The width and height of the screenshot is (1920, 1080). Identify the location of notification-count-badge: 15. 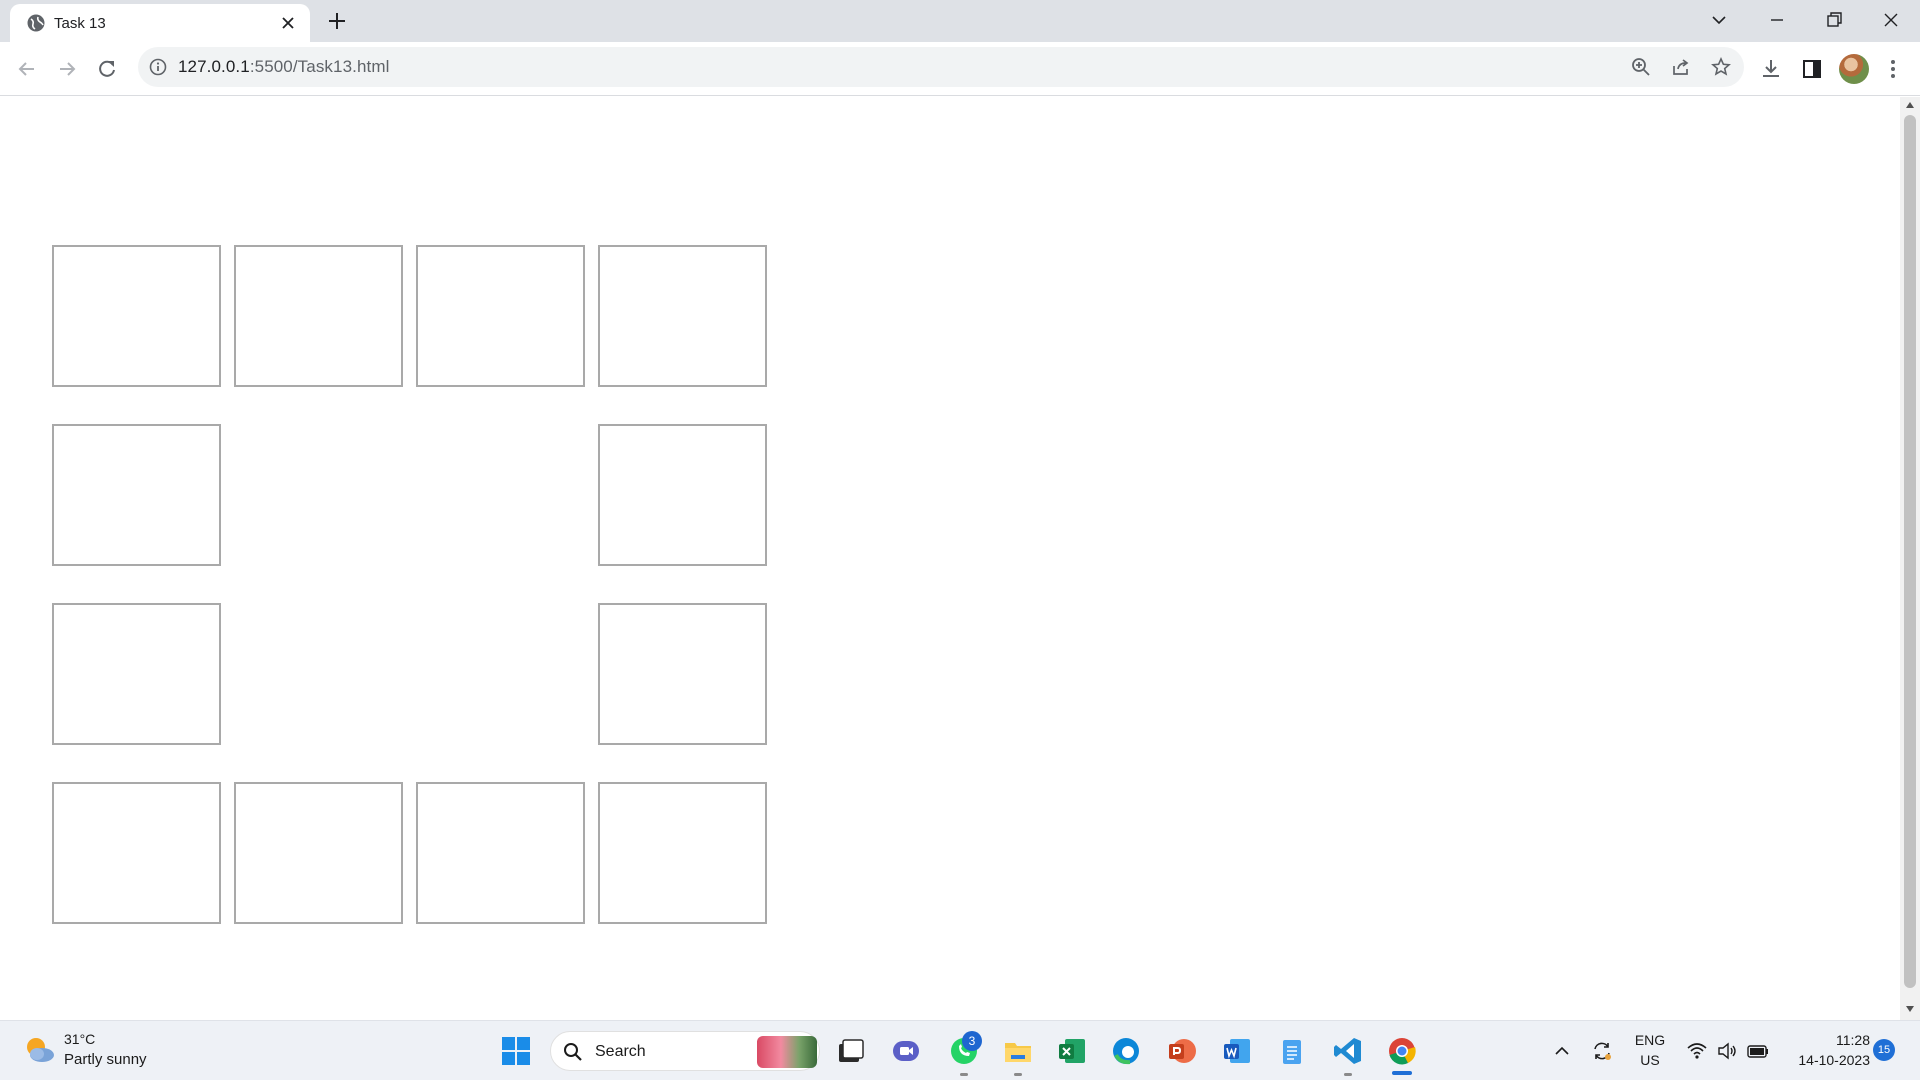
(1884, 1050).